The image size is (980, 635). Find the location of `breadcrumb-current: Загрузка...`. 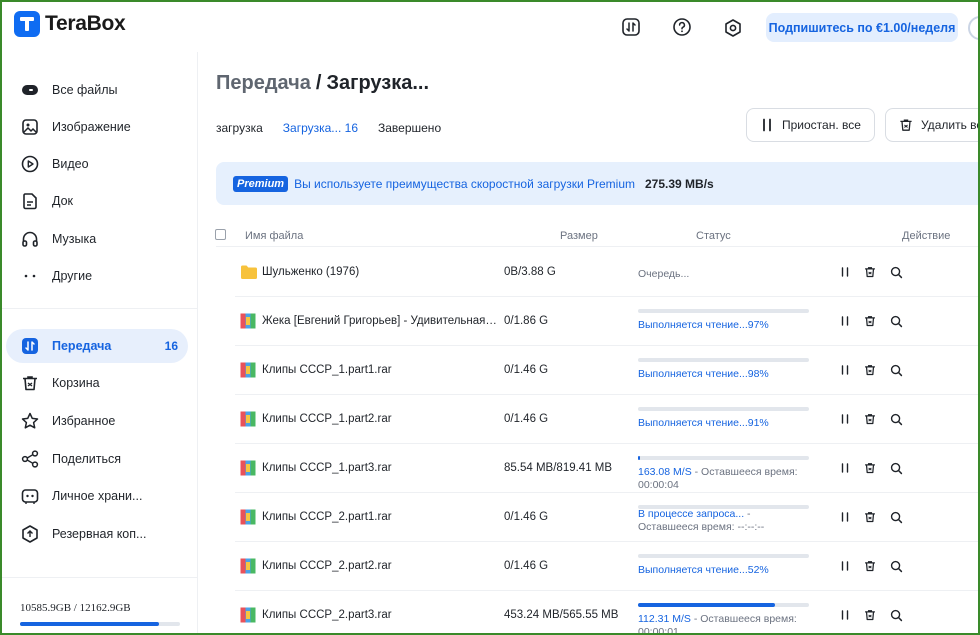

breadcrumb-current: Загрузка... is located at coordinates (378, 83).